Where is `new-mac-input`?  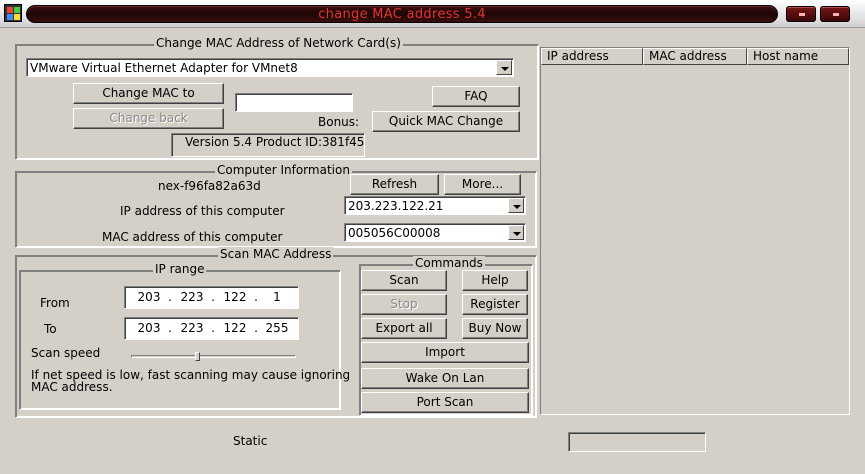
new-mac-input is located at coordinates (294, 102).